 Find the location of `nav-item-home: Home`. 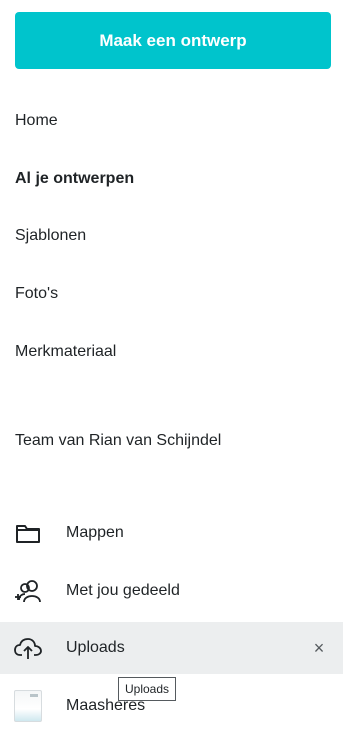

nav-item-home: Home is located at coordinates (36, 121).